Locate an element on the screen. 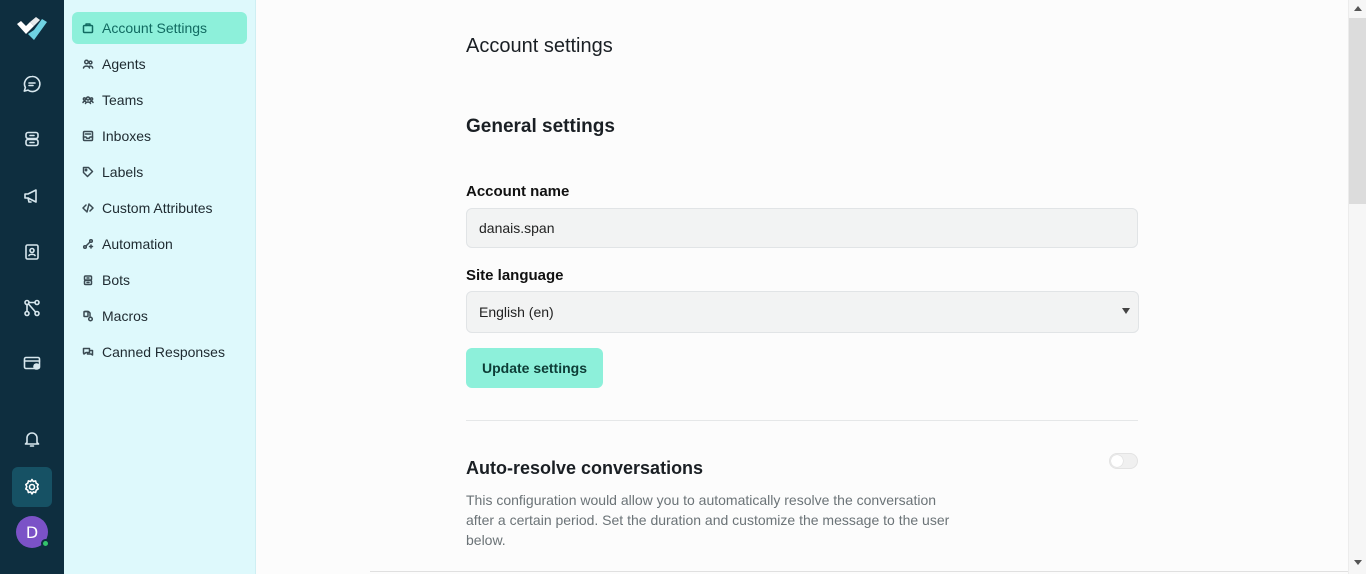 The height and width of the screenshot is (574, 1366). sidebar-item-label: Canned Responses is located at coordinates (163, 352).